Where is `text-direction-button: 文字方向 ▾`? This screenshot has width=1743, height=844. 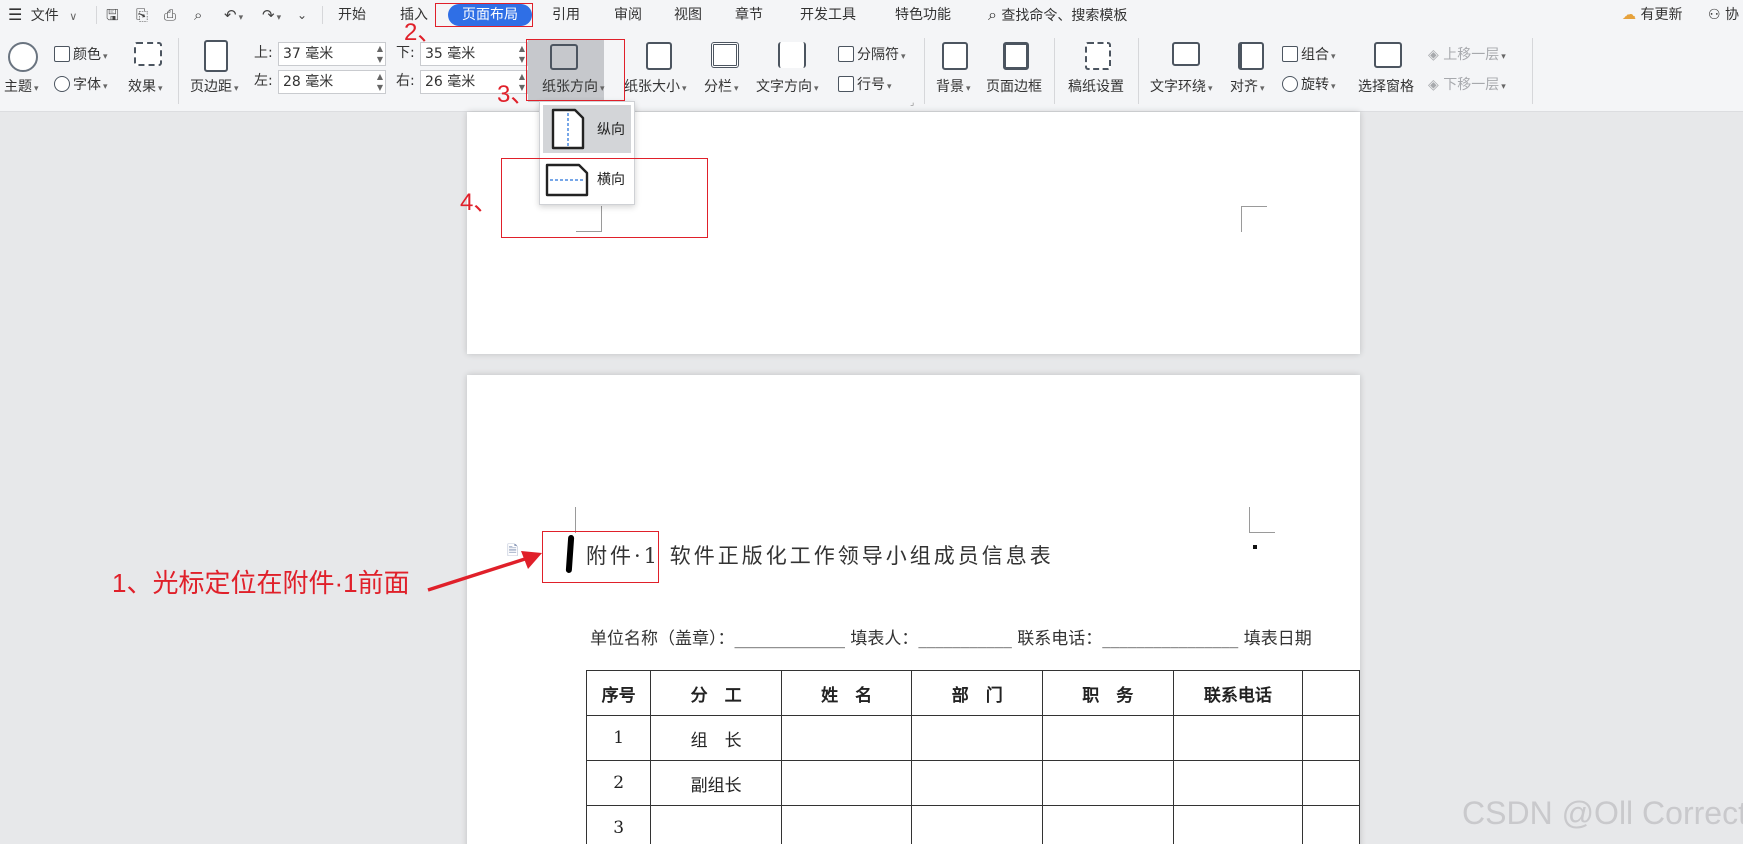
text-direction-button: 文字方向 ▾ is located at coordinates (787, 88).